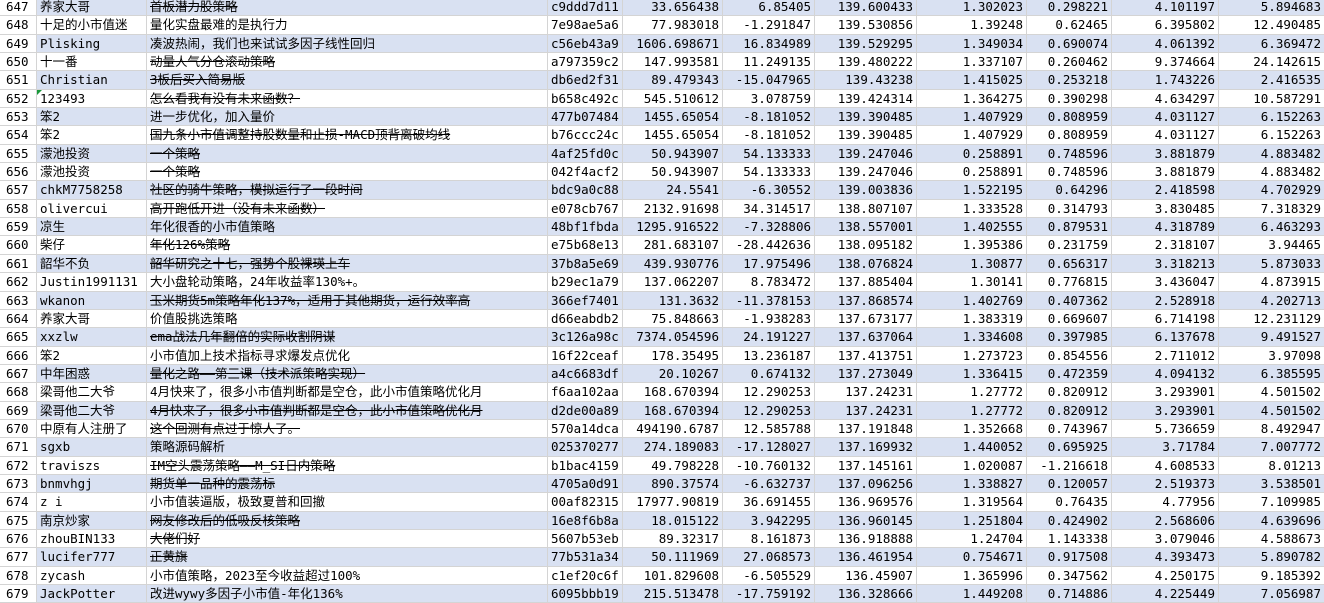 The width and height of the screenshot is (1324, 603). Describe the element at coordinates (673, 373) in the screenshot. I see `value-cell-1: 20.10267` at that location.